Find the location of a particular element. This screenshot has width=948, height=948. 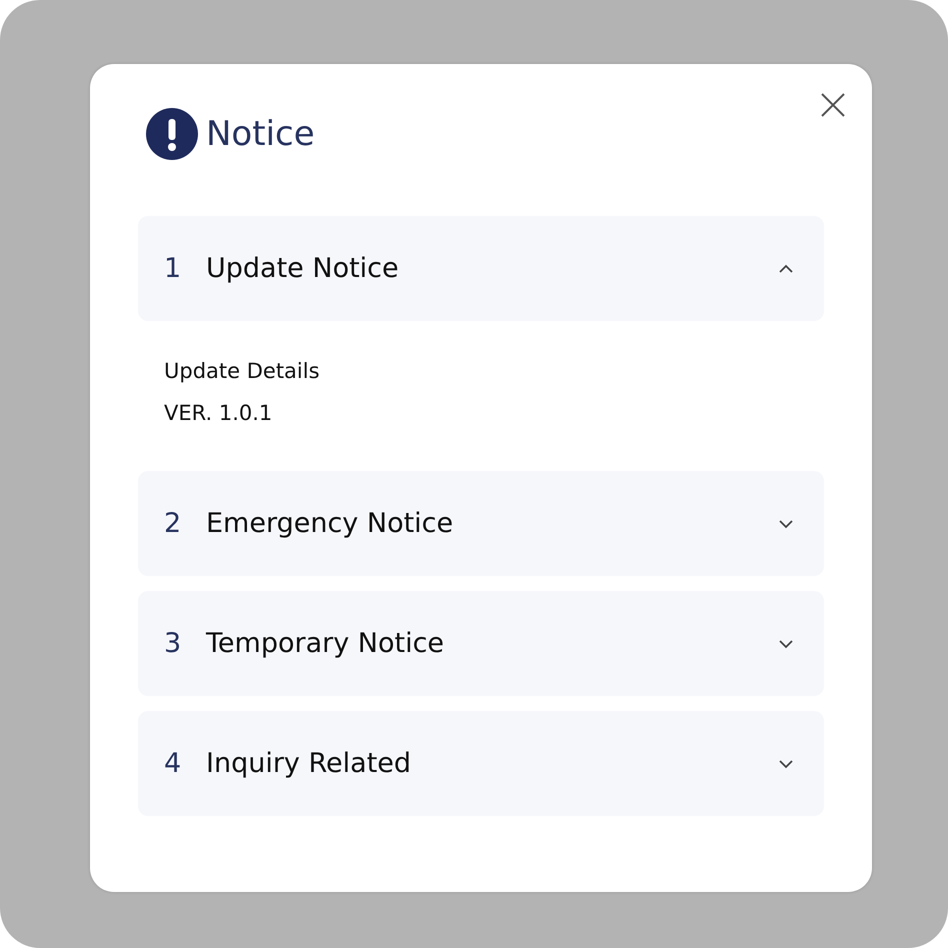

accordion-header: 1 Update Notice is located at coordinates (481, 268).